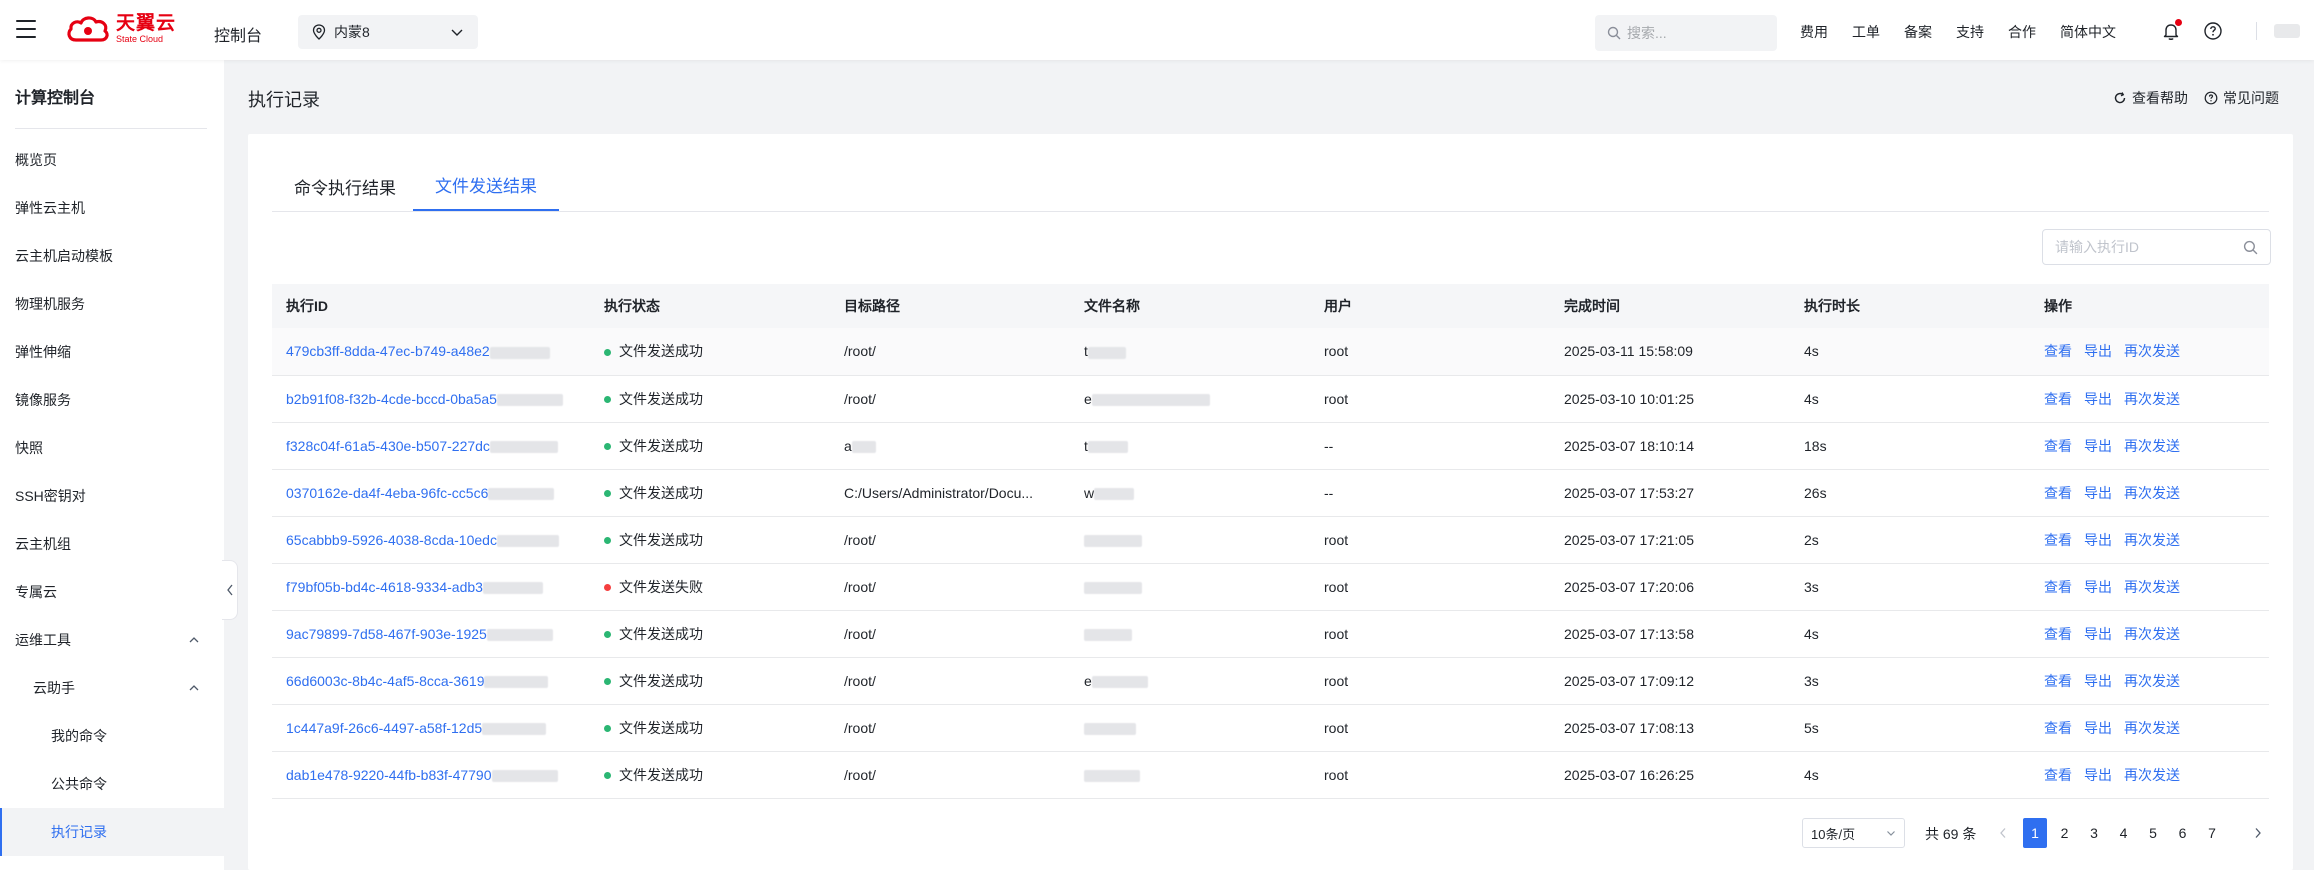  What do you see at coordinates (2149, 247) in the screenshot?
I see `execution-id-input` at bounding box center [2149, 247].